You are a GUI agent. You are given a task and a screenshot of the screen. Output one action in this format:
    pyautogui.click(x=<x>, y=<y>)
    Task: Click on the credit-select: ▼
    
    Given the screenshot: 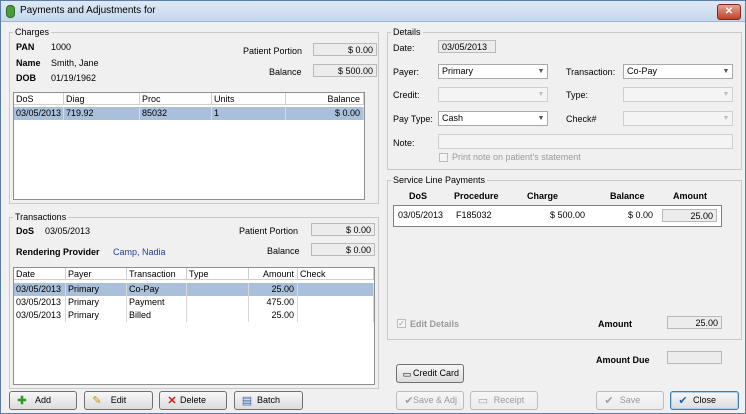 What is the action you would take?
    pyautogui.click(x=493, y=94)
    